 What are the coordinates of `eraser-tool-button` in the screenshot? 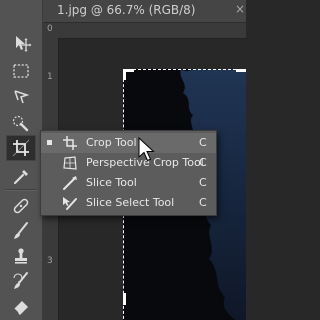 It's located at (21, 306).